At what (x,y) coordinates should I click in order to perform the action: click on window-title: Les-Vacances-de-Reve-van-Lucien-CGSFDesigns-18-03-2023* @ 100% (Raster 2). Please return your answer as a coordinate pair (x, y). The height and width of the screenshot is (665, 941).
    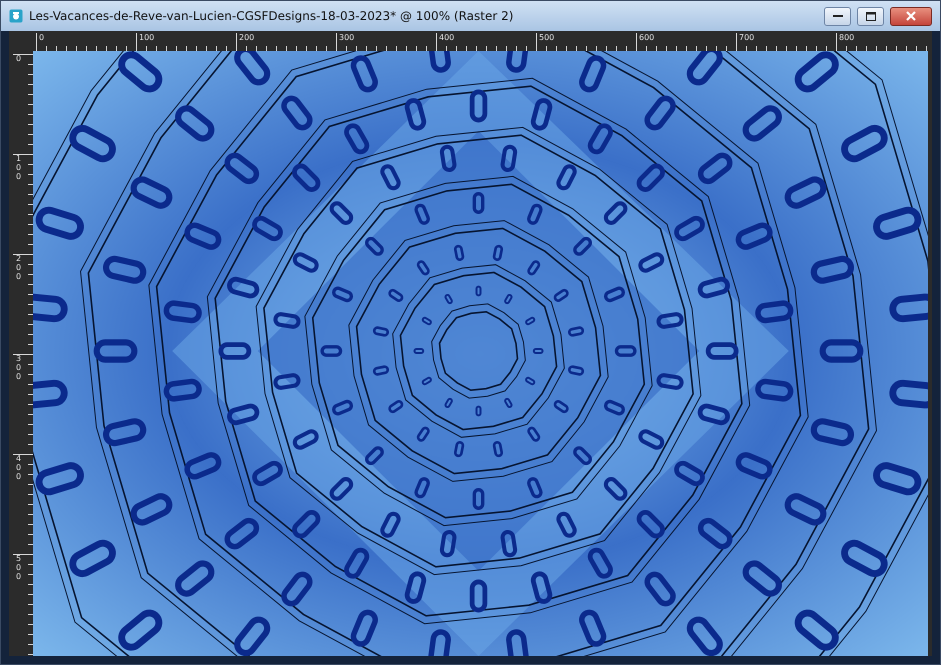
    Looking at the image, I should click on (271, 16).